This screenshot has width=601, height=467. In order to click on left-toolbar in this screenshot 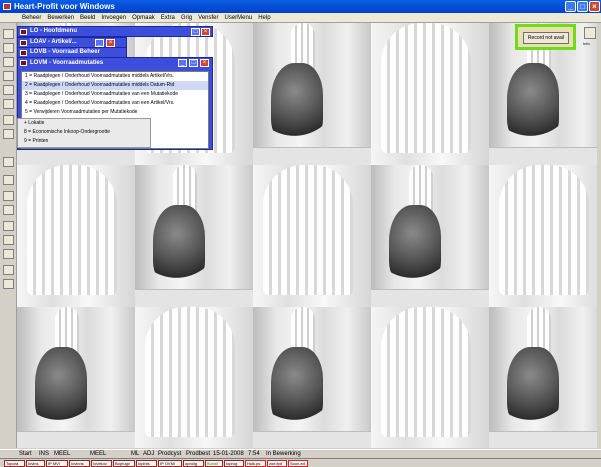, I will do `click(8, 235)`.